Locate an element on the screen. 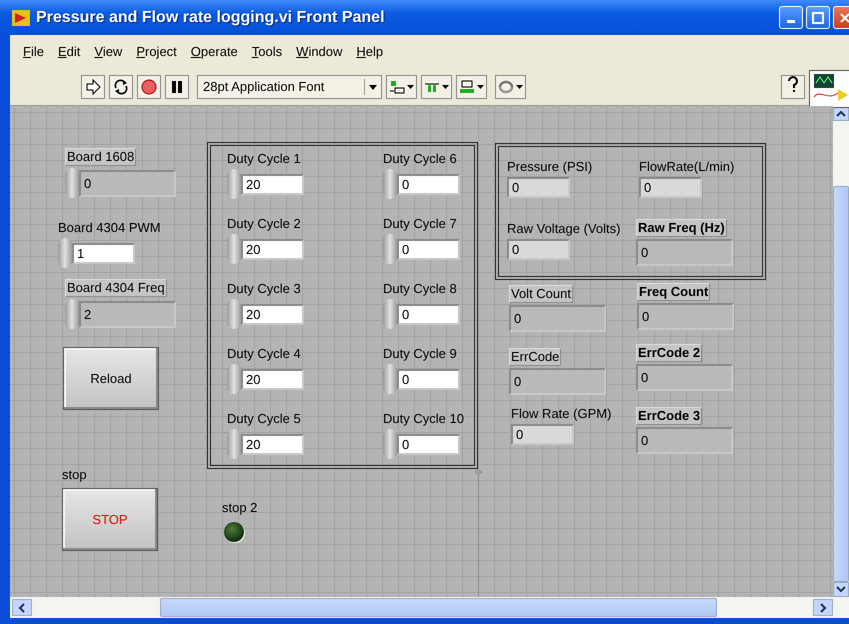  control-label: FlowRate(L/min) is located at coordinates (686, 167).